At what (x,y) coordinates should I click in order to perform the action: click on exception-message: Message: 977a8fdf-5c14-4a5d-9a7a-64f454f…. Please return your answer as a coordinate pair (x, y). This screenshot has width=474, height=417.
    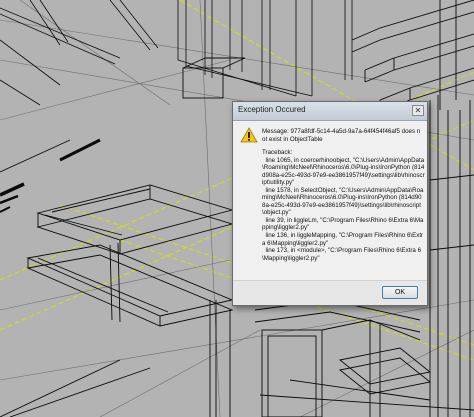
    Looking at the image, I should click on (341, 135).